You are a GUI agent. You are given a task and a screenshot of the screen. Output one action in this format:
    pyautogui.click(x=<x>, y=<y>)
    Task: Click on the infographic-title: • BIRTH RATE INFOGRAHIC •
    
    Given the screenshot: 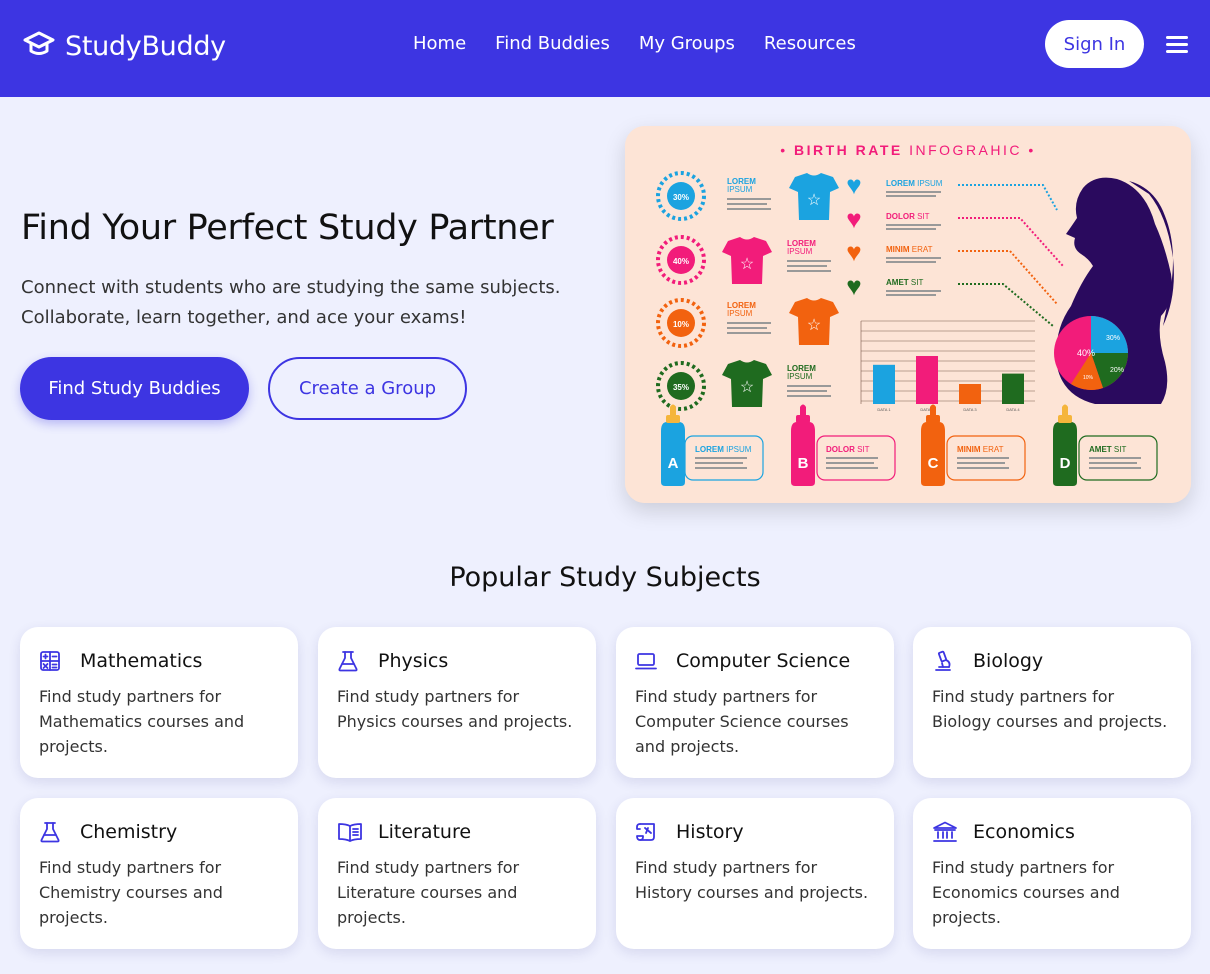 What is the action you would take?
    pyautogui.click(x=908, y=150)
    